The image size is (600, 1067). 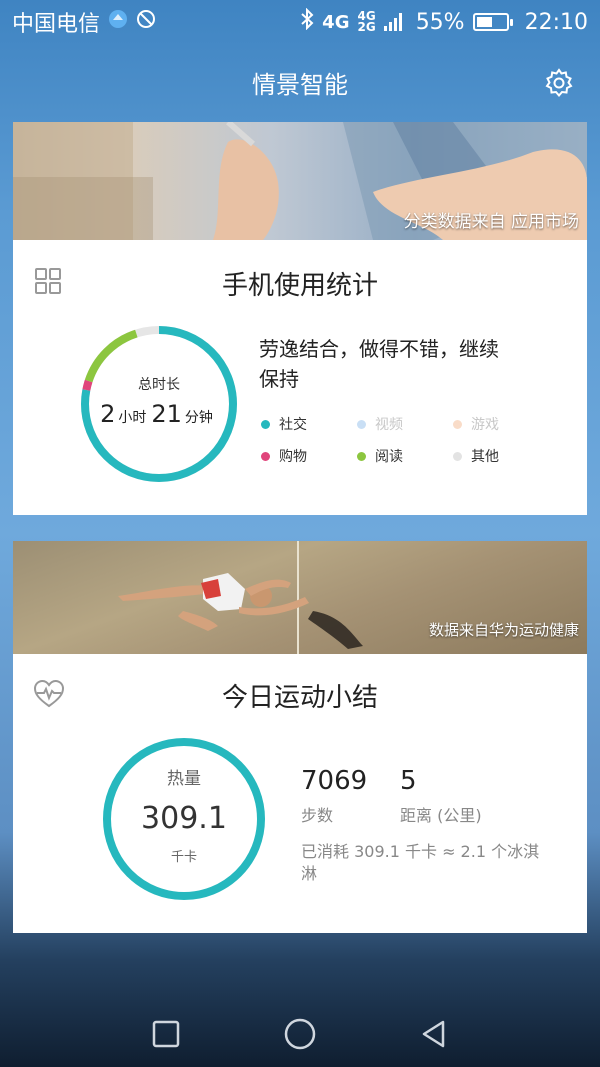 I want to click on steps-label: 步数, so click(x=317, y=815).